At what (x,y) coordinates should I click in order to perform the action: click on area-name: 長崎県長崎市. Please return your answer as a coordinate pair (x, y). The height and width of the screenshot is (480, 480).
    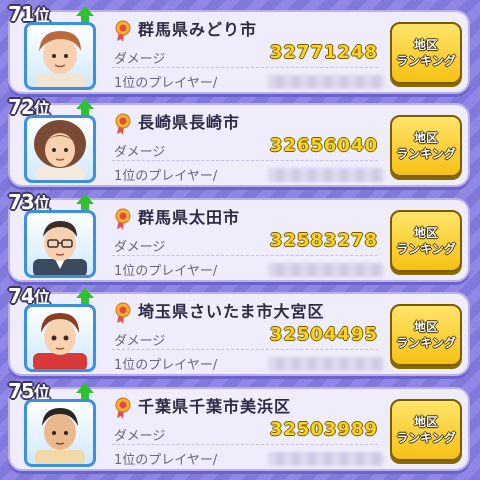
    Looking at the image, I should click on (189, 122).